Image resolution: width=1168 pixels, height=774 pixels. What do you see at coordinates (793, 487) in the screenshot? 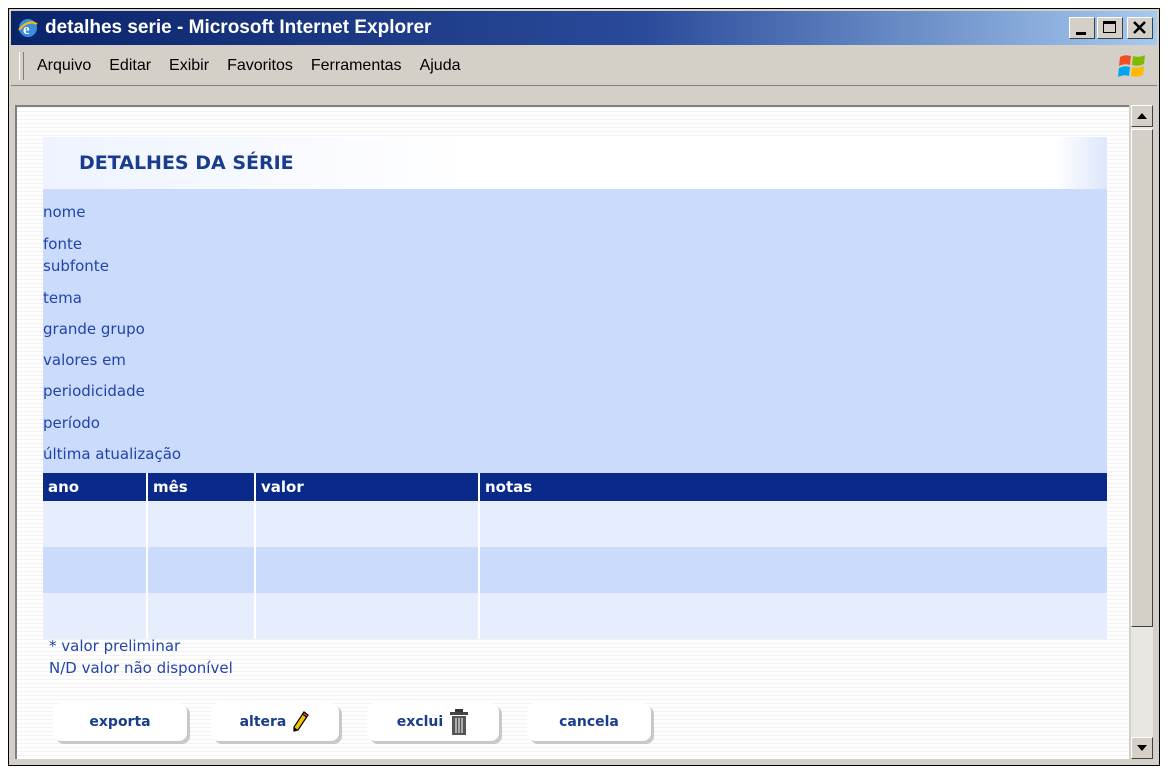
I see `column-header-notas: notas` at bounding box center [793, 487].